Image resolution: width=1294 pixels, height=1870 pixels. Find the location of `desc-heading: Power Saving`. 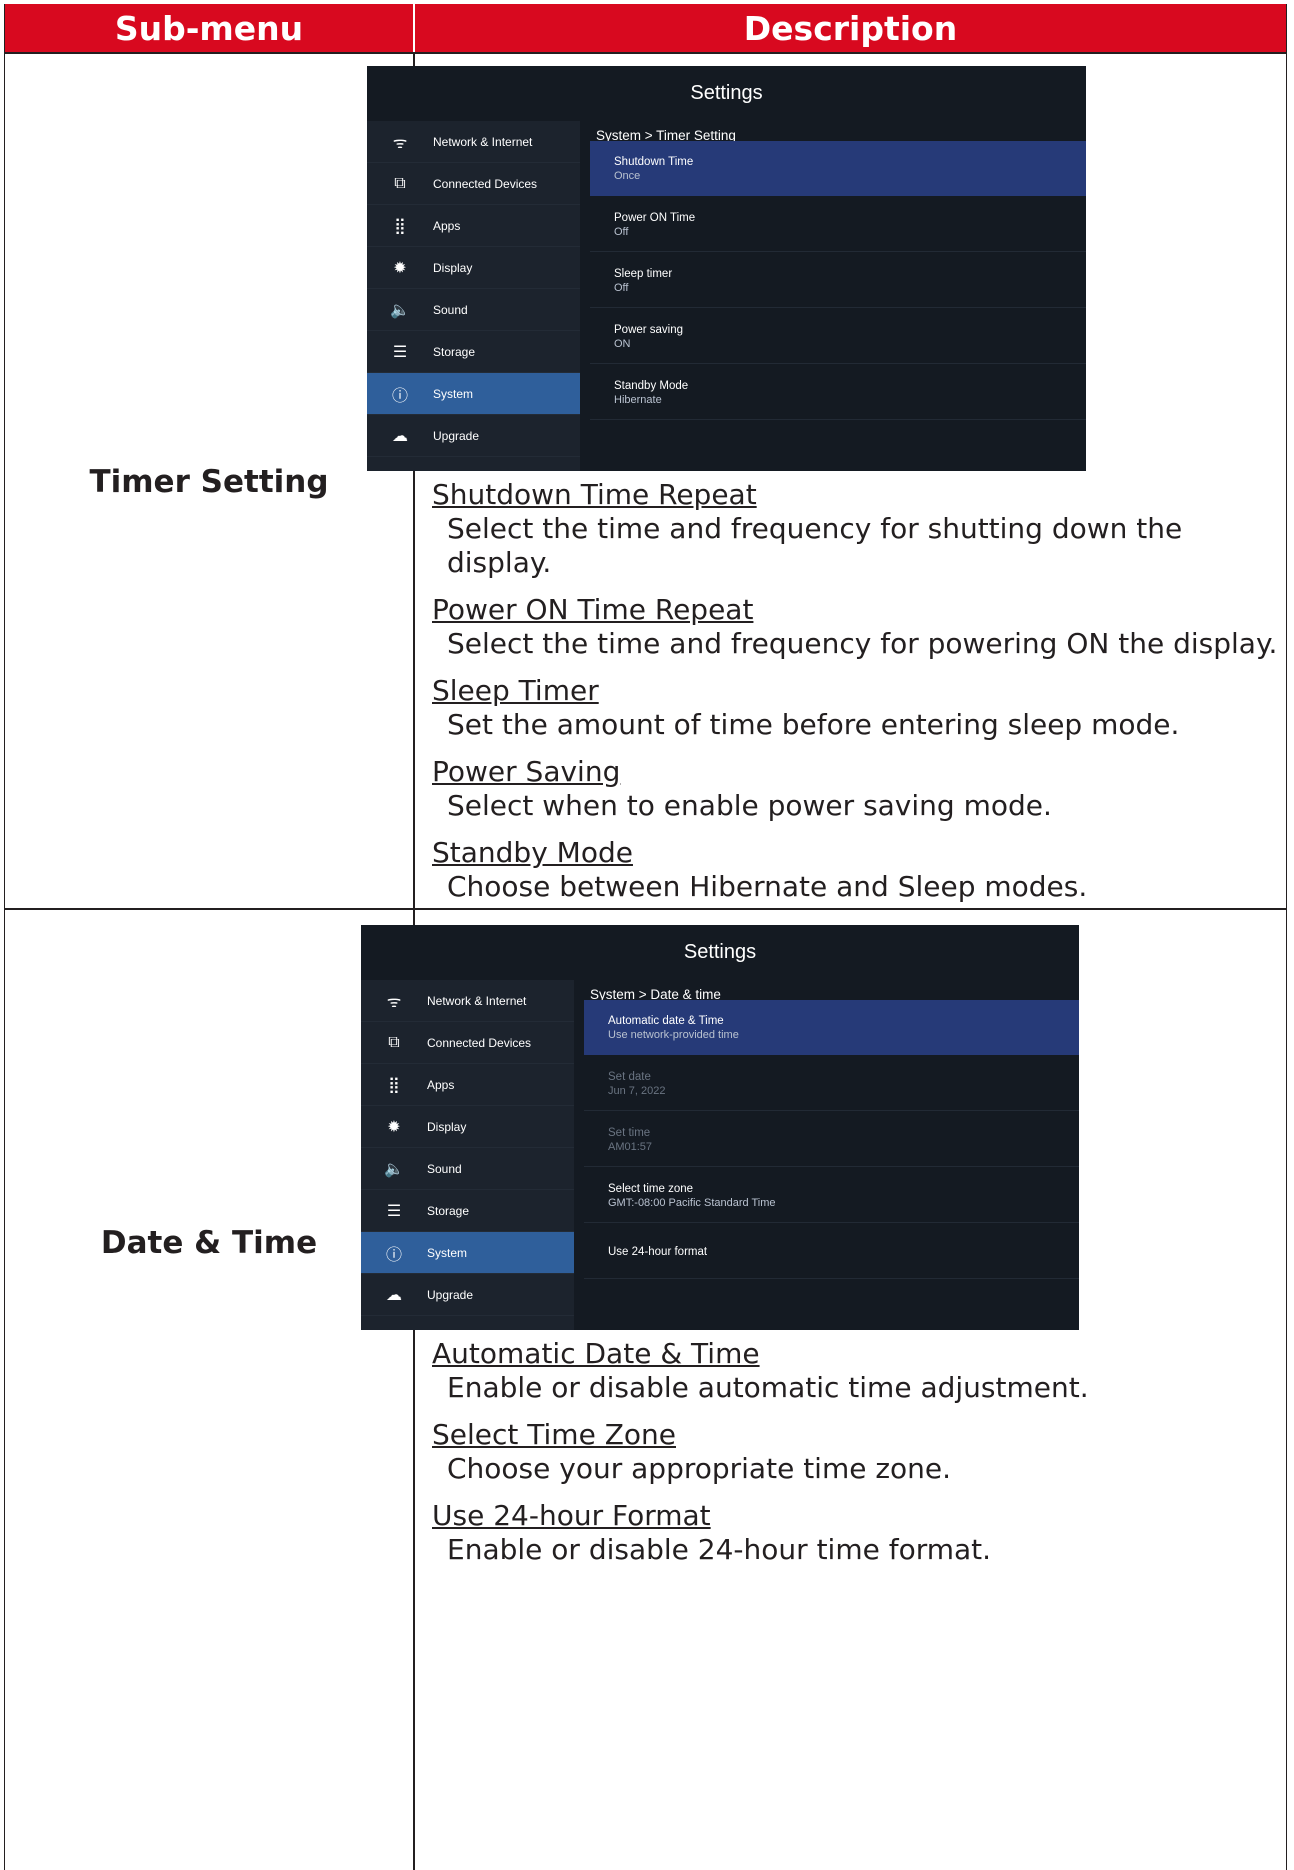

desc-heading: Power Saving is located at coordinates (526, 771).